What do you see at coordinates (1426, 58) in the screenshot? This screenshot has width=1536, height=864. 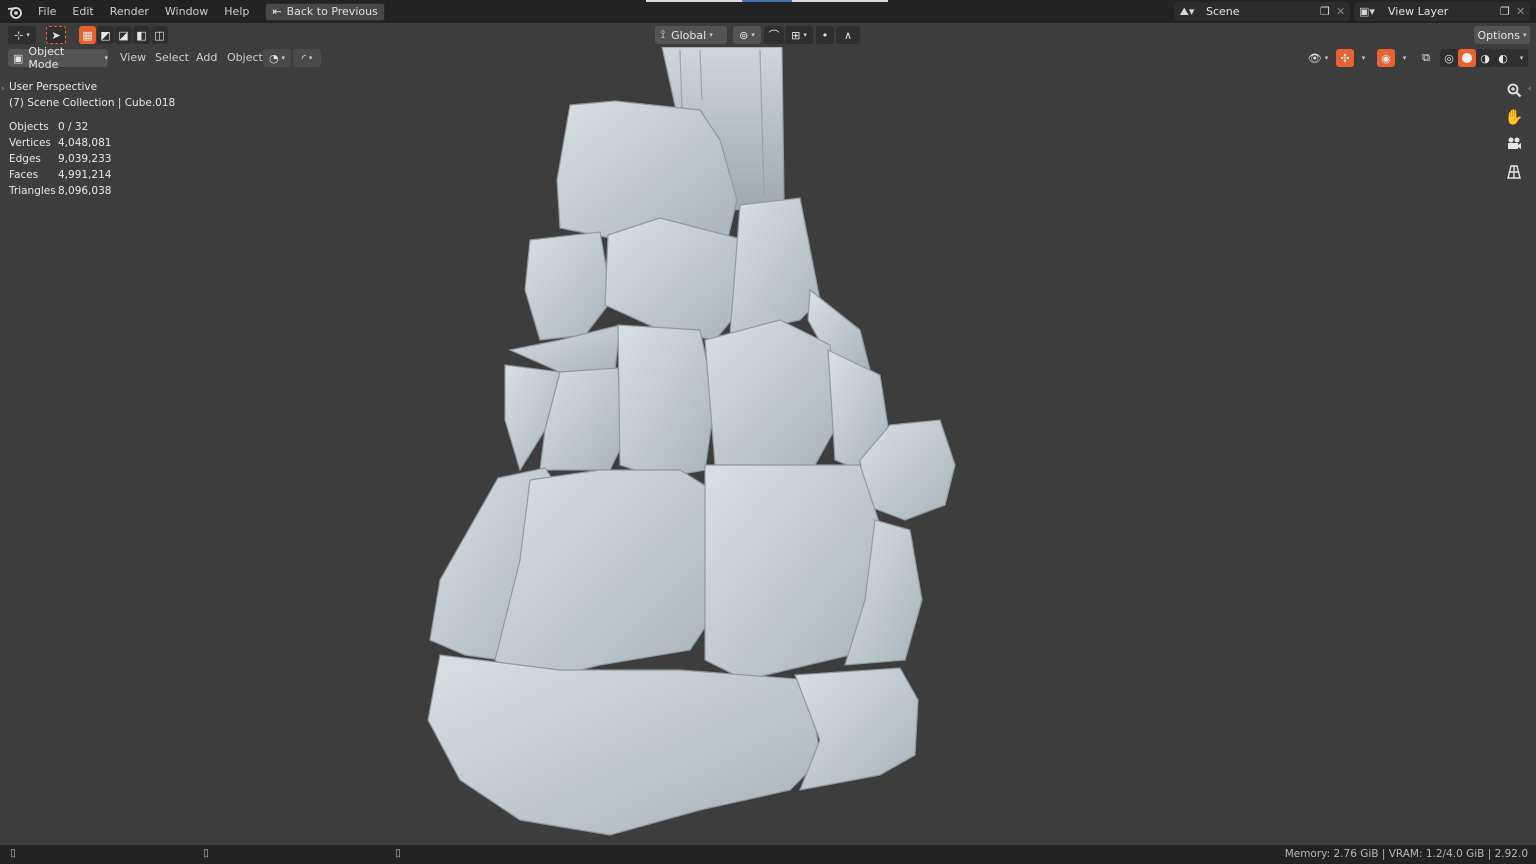 I see `xray-toggle-icon: ⧉` at bounding box center [1426, 58].